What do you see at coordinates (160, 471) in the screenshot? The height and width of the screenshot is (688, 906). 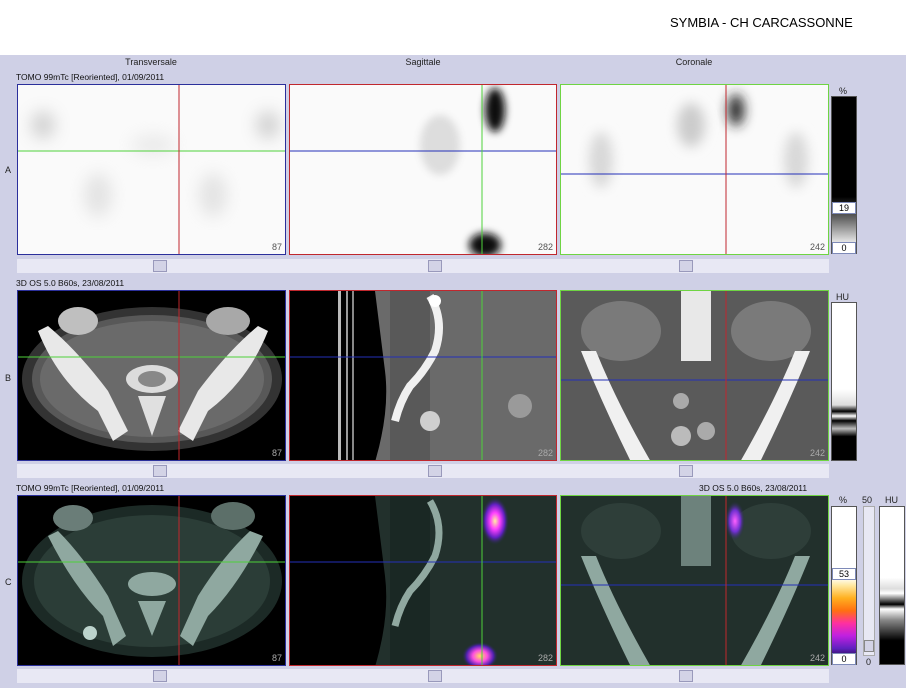 I see `scroll-thumb-b-transversal` at bounding box center [160, 471].